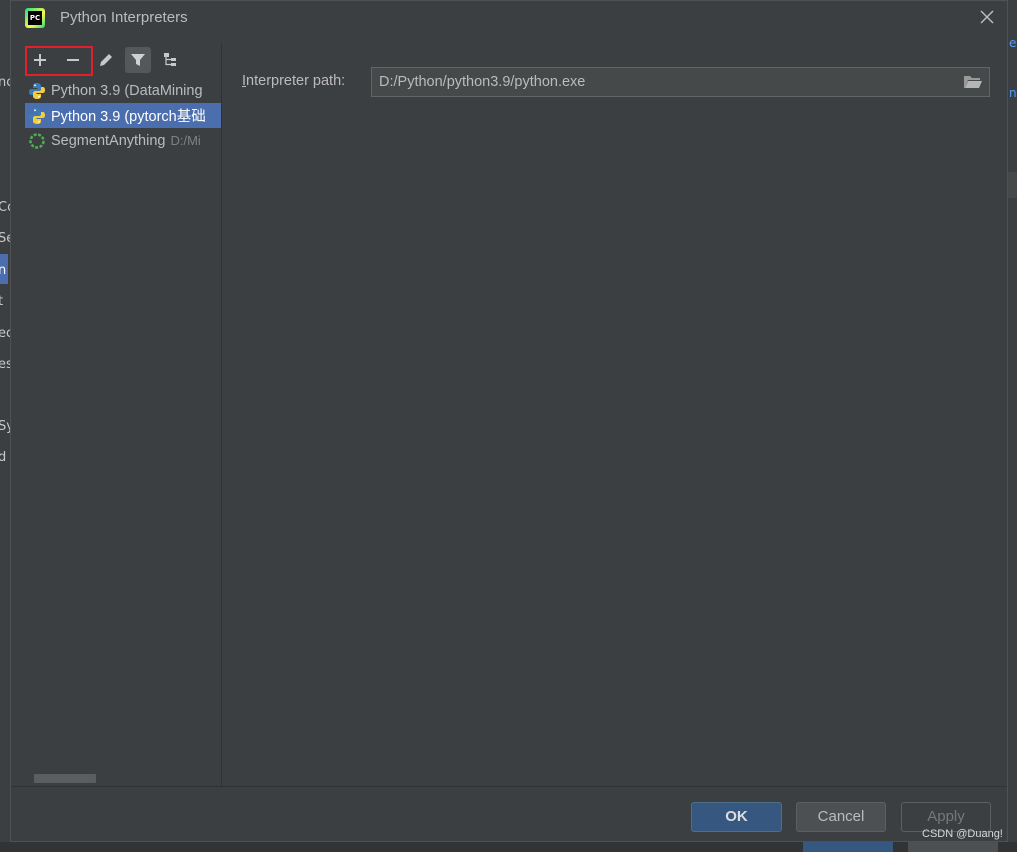  Describe the element at coordinates (35, 18) in the screenshot. I see `pycharm-logo-icon` at that location.